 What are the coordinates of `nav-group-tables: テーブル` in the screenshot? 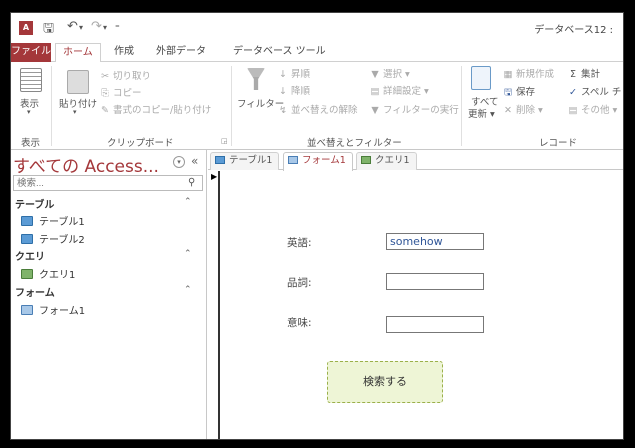 It's located at (34, 203).